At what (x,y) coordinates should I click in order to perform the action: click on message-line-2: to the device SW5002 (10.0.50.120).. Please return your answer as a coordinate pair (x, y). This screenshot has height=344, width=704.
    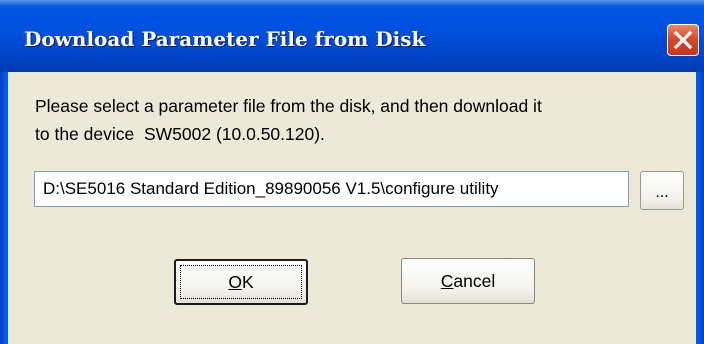
    Looking at the image, I should click on (180, 134).